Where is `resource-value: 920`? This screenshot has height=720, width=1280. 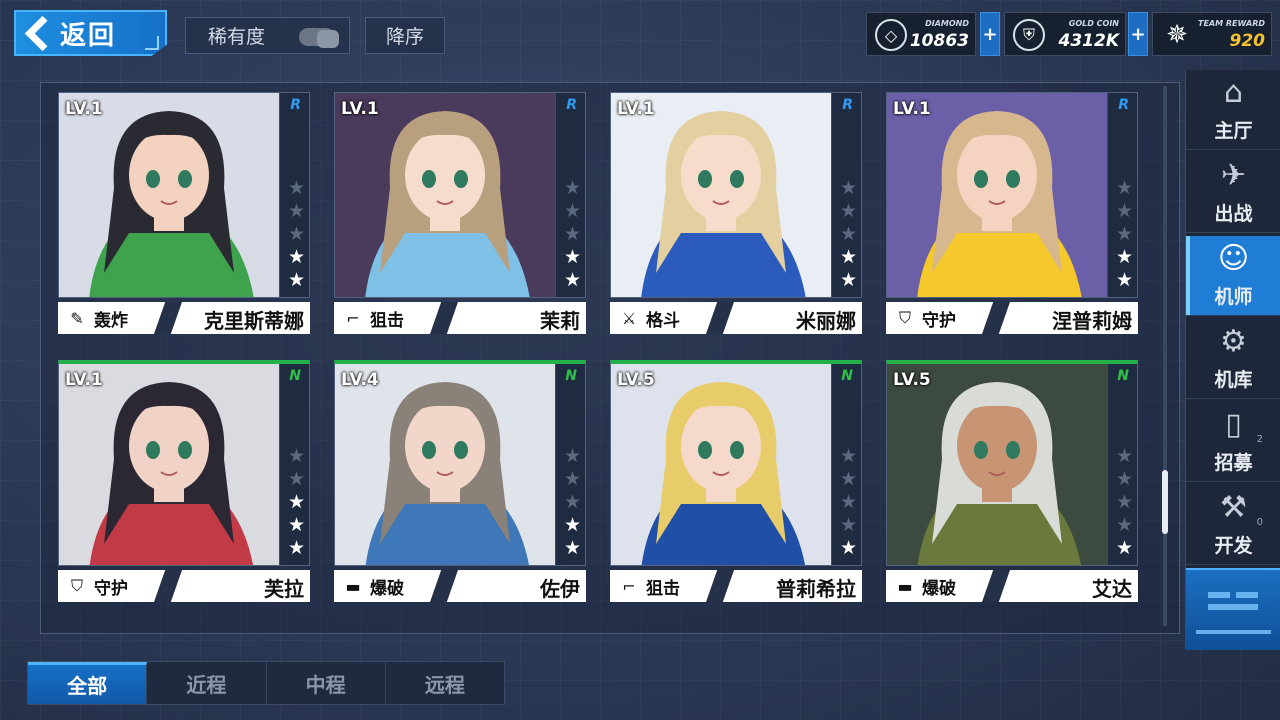 resource-value: 920 is located at coordinates (1247, 41).